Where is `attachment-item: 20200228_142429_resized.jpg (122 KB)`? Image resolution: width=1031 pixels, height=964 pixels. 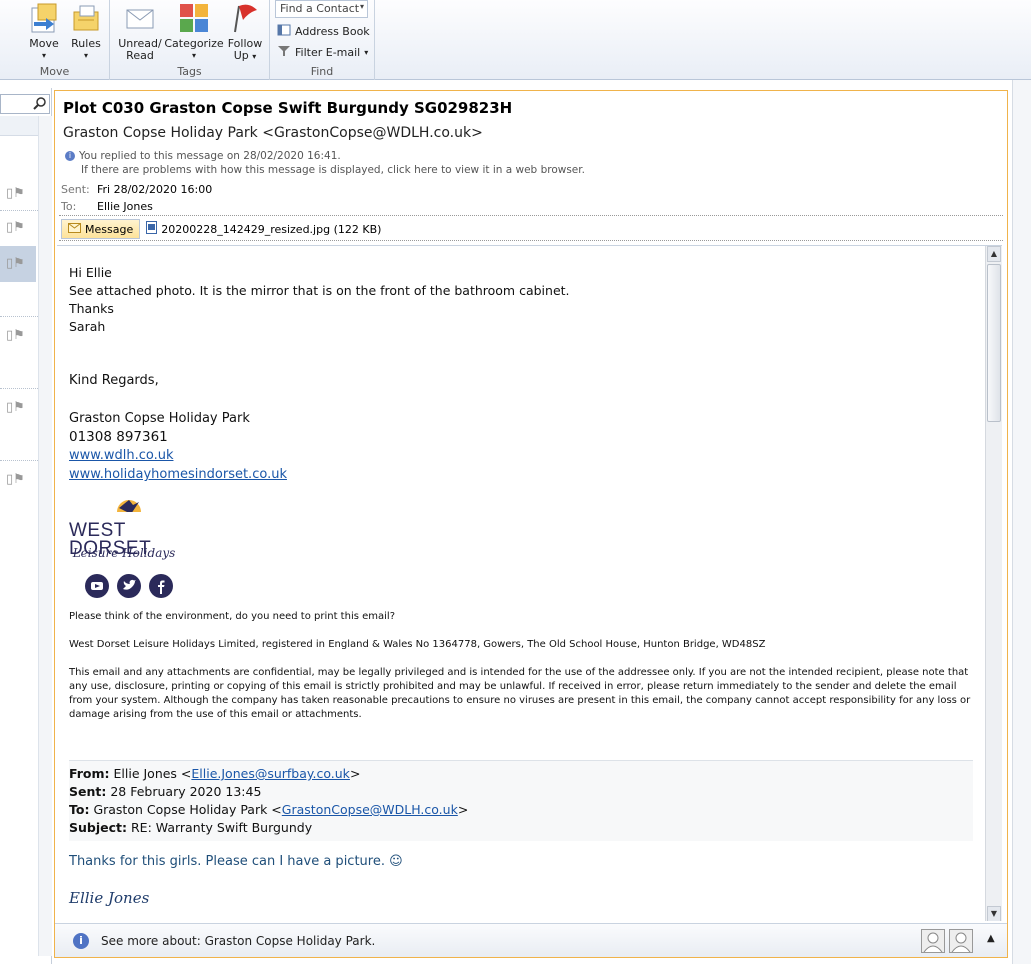
attachment-item: 20200228_142429_resized.jpg (122 KB) is located at coordinates (263, 229).